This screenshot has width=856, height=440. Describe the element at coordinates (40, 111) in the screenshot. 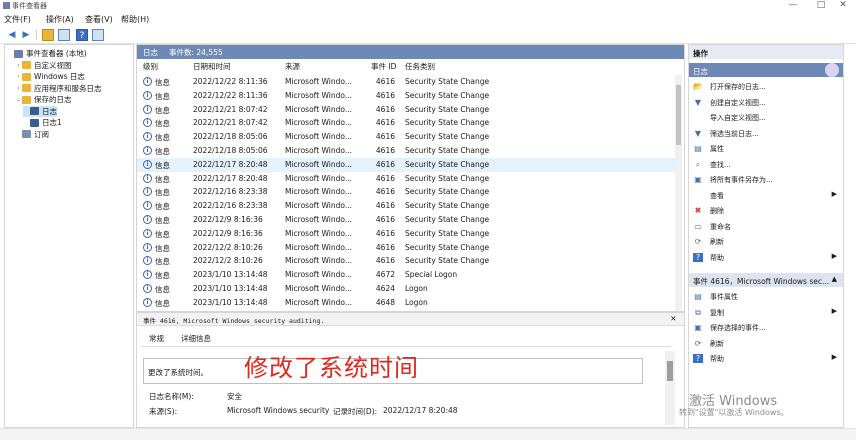

I see `tree-node: 日志` at that location.